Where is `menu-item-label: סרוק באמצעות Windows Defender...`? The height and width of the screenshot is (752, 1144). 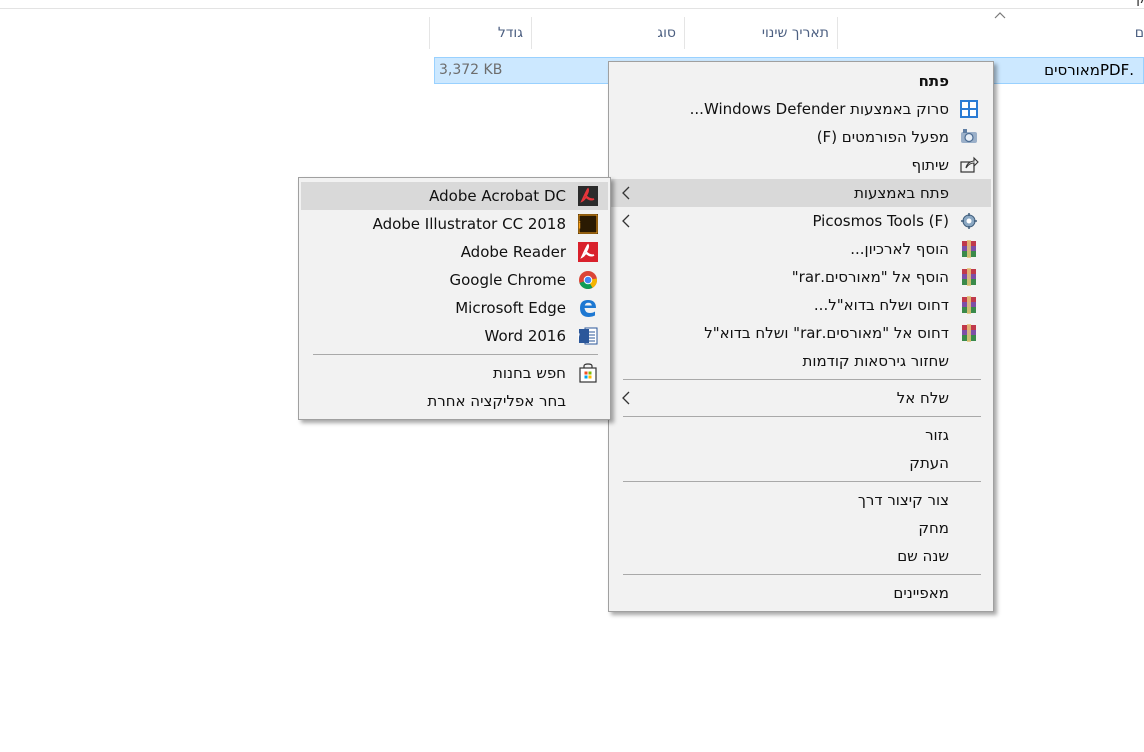
menu-item-label: סרוק באמצעות Windows Defender... is located at coordinates (819, 109).